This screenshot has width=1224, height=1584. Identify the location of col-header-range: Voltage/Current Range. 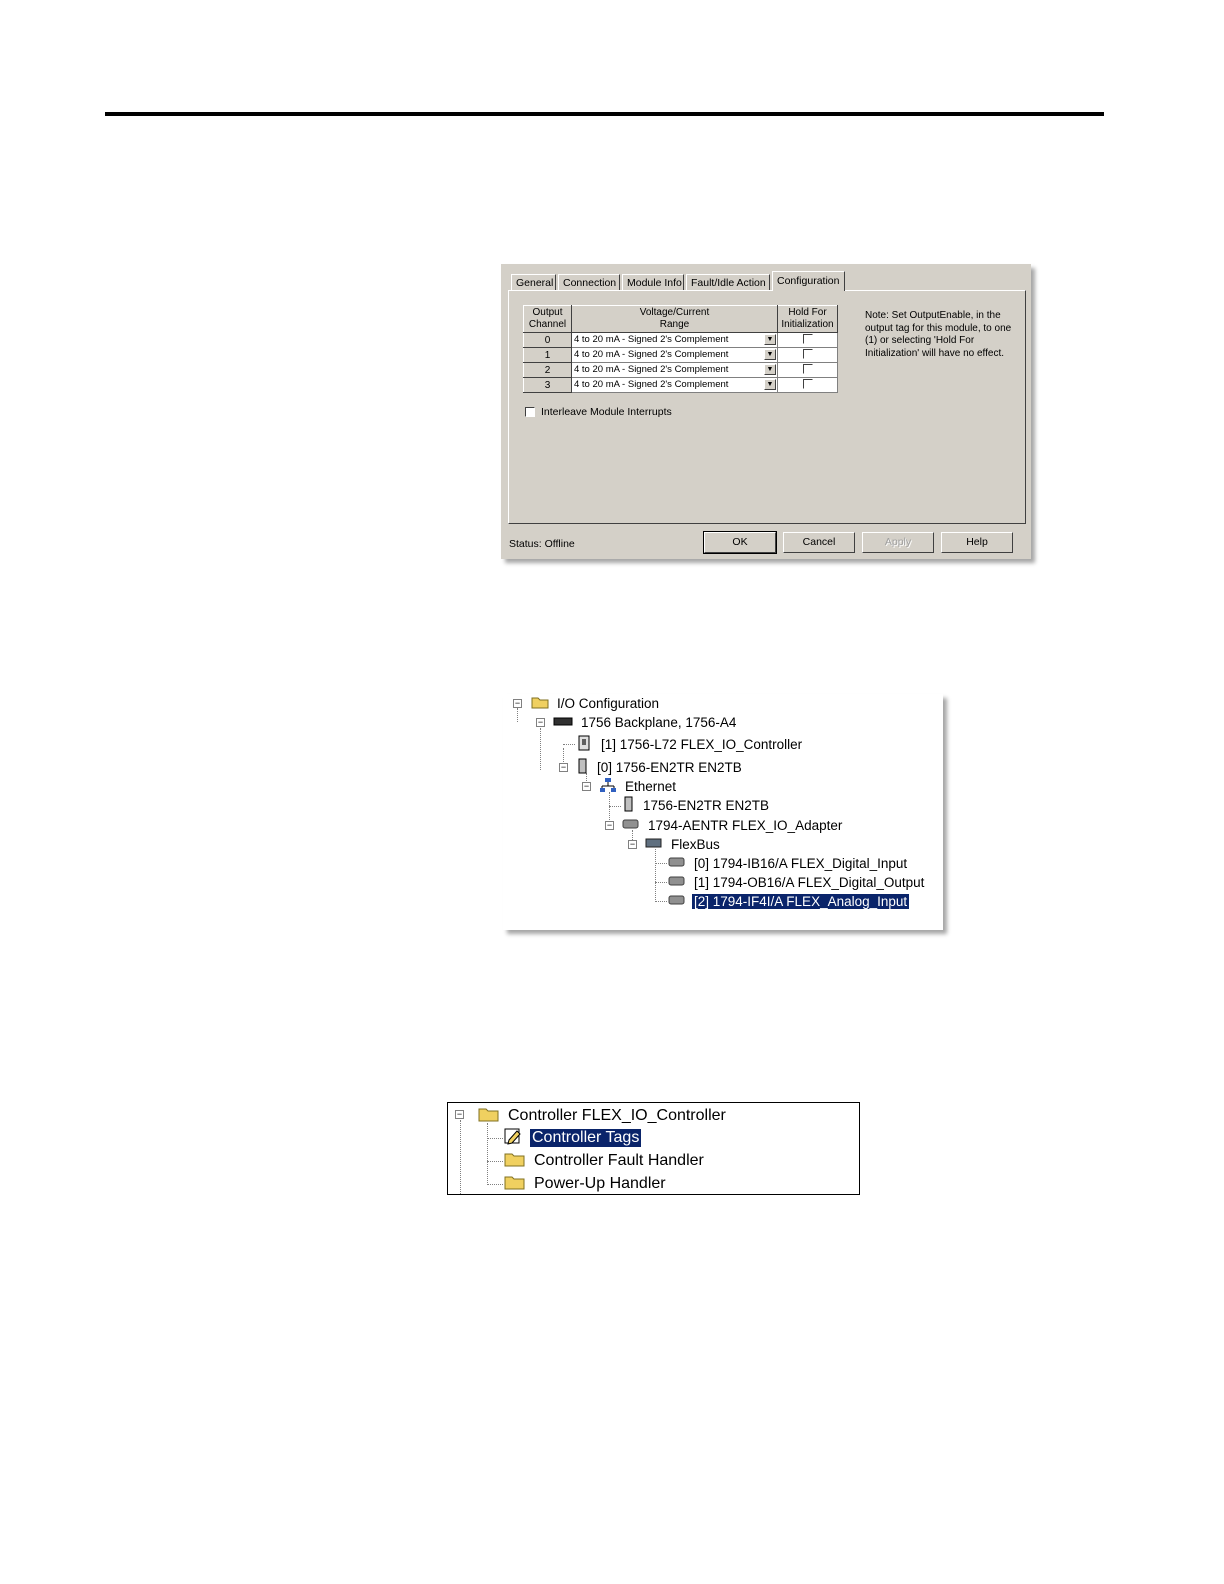
(674, 319).